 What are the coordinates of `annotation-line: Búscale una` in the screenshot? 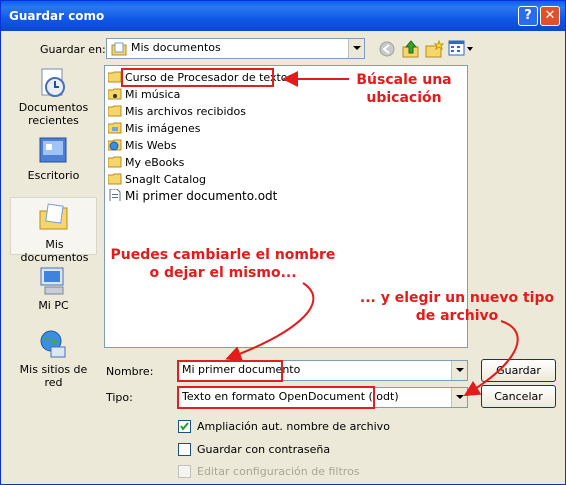 It's located at (404, 80).